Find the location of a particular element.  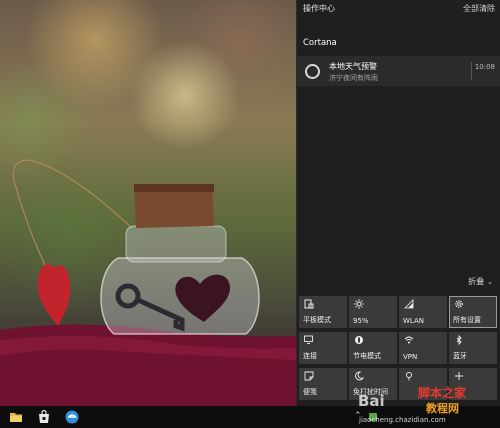

quick-action-wlan: WLAN is located at coordinates (423, 312).